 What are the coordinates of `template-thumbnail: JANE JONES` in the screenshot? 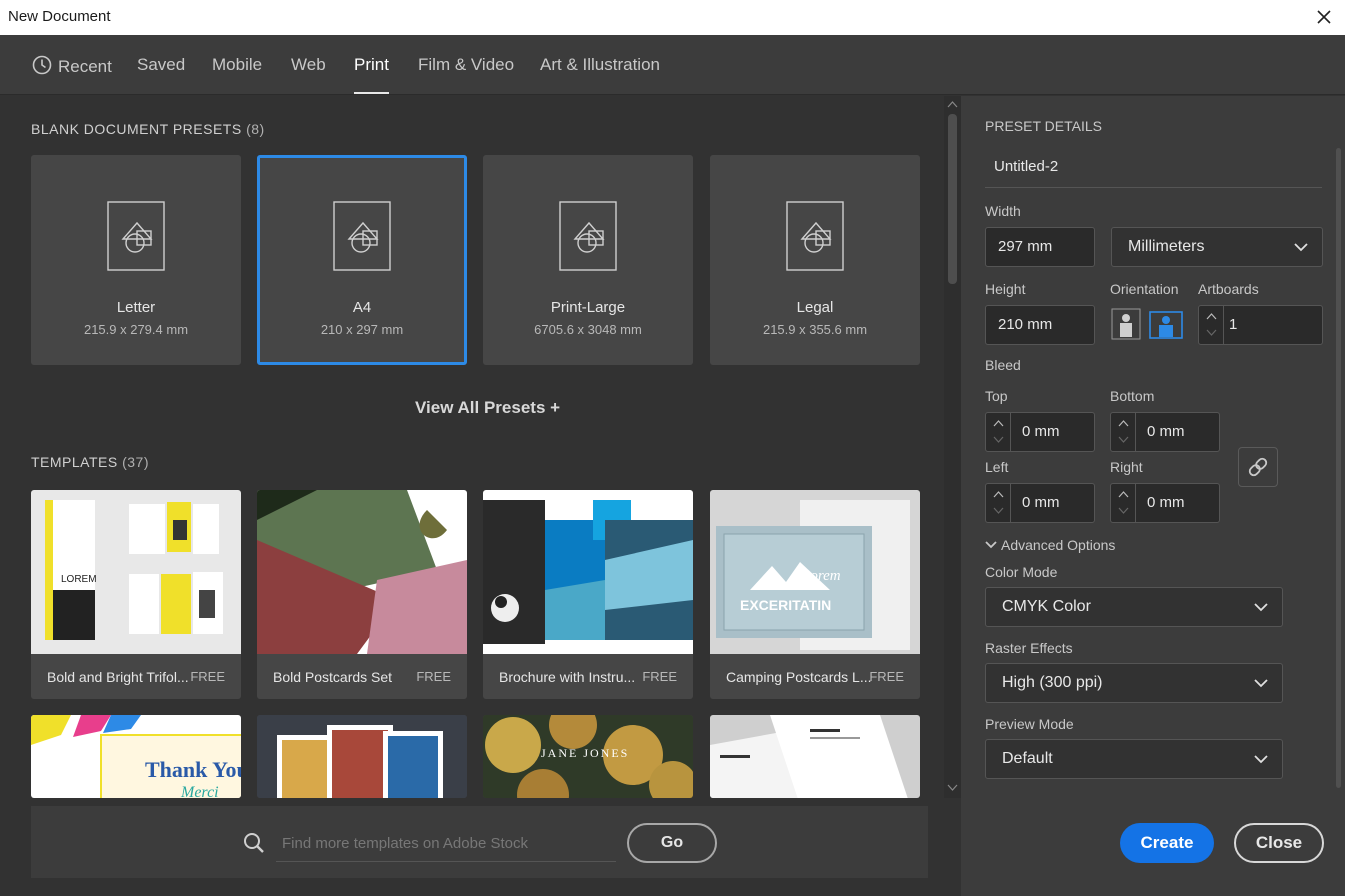 It's located at (588, 756).